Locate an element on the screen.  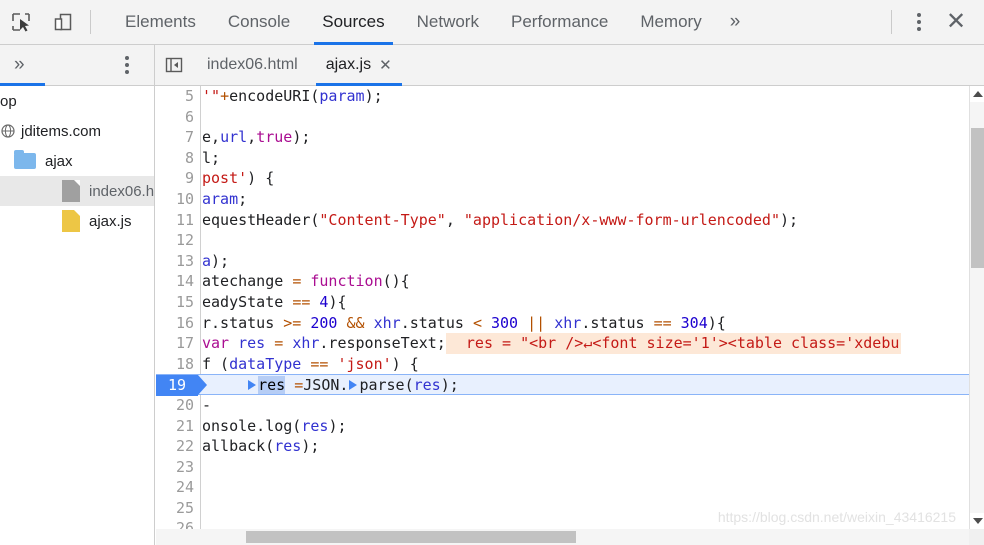
tab-elements: Elements is located at coordinates (160, 22).